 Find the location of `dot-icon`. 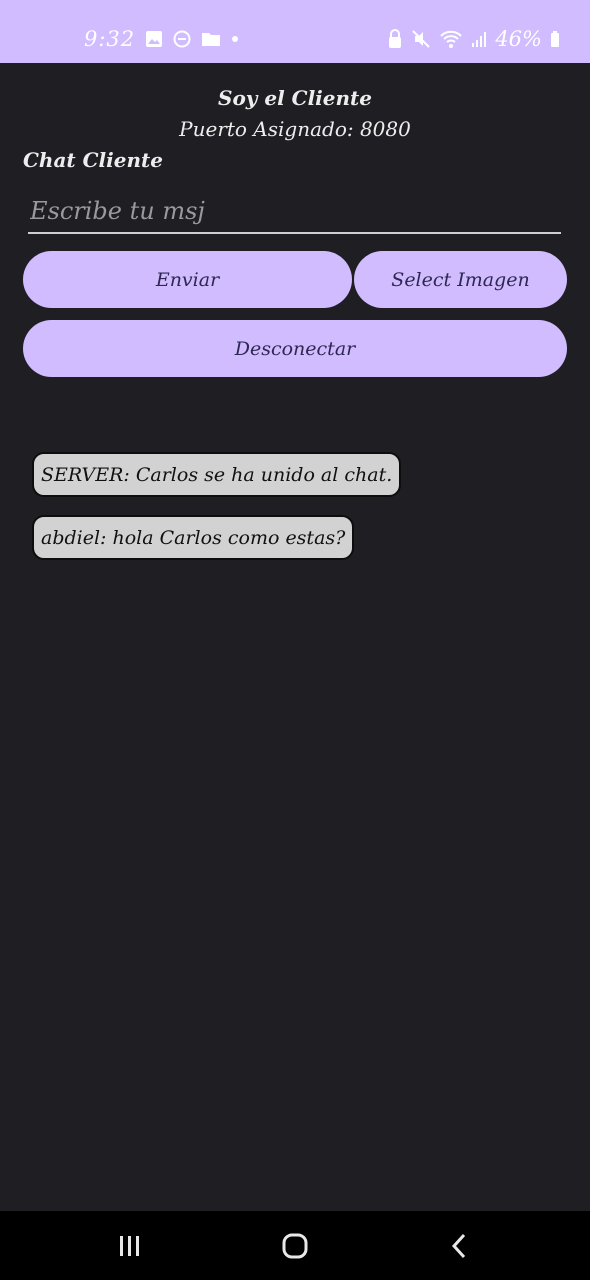

dot-icon is located at coordinates (235, 39).